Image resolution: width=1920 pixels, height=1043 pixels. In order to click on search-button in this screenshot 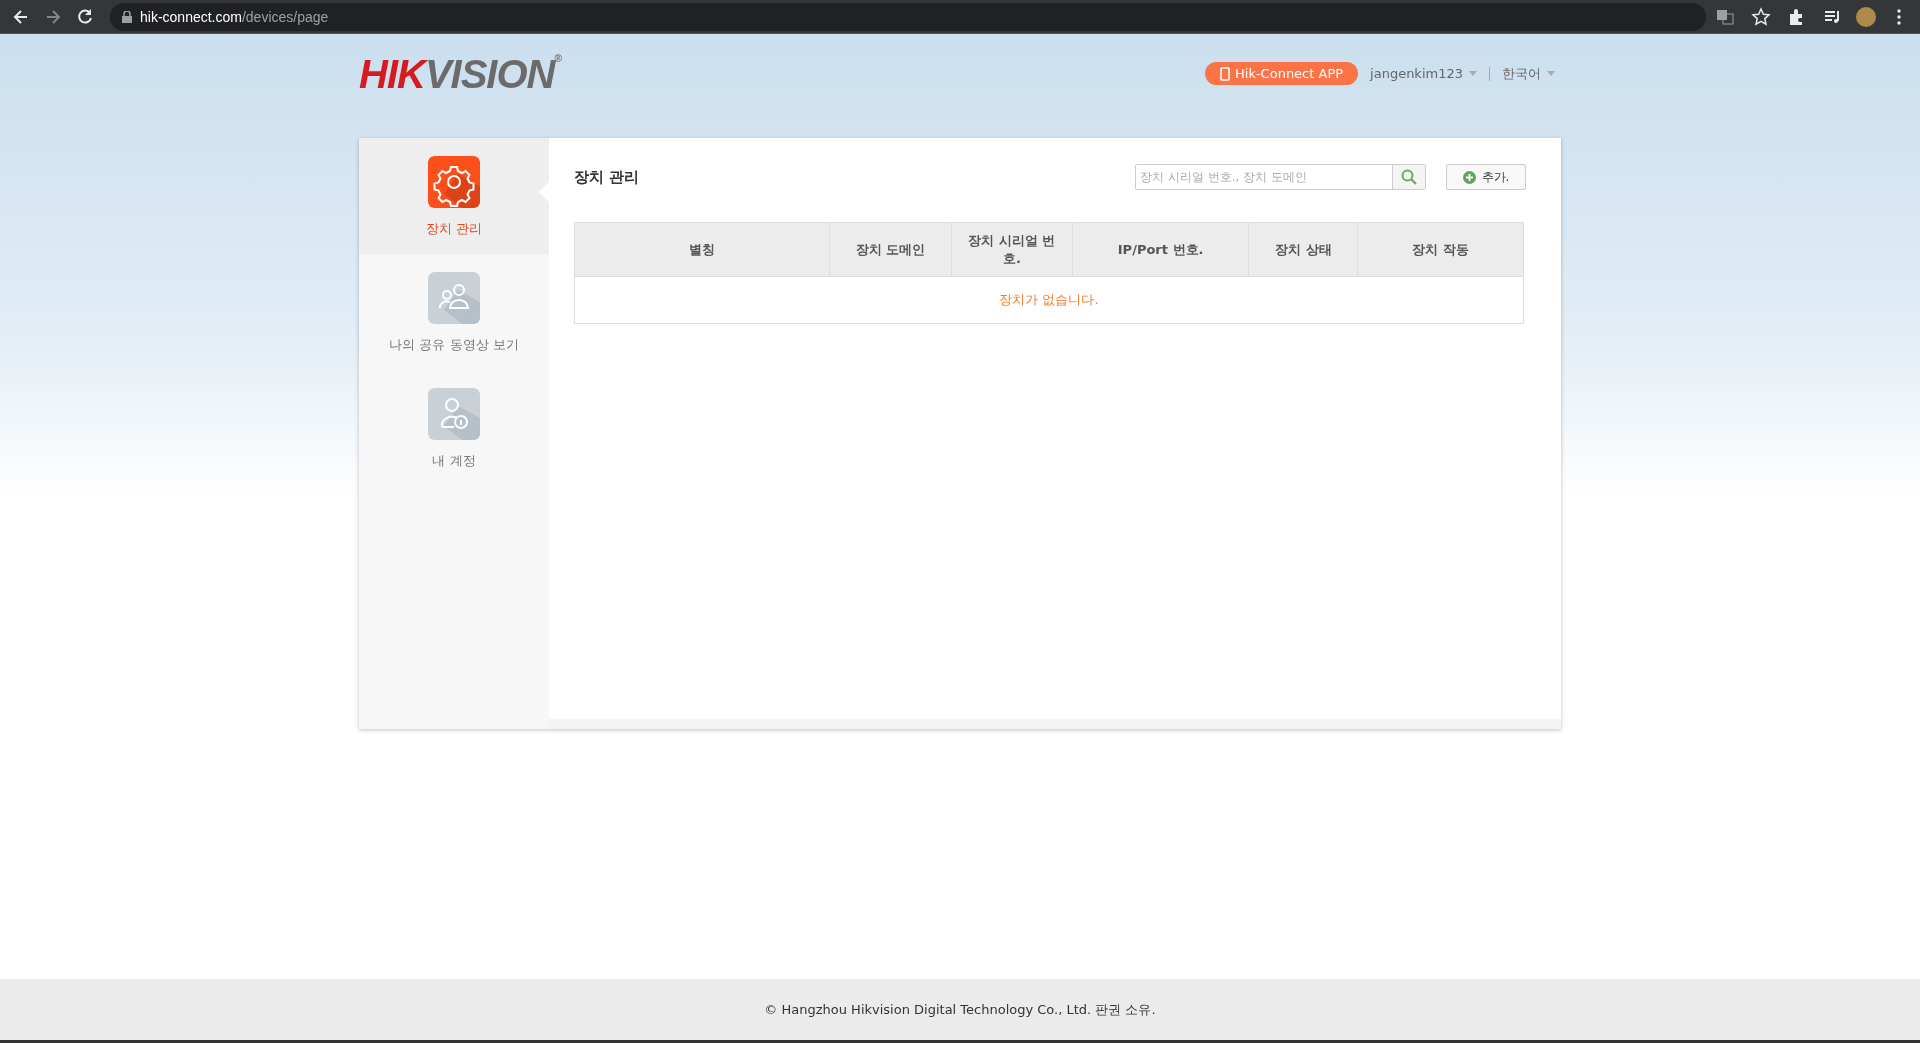, I will do `click(1408, 177)`.